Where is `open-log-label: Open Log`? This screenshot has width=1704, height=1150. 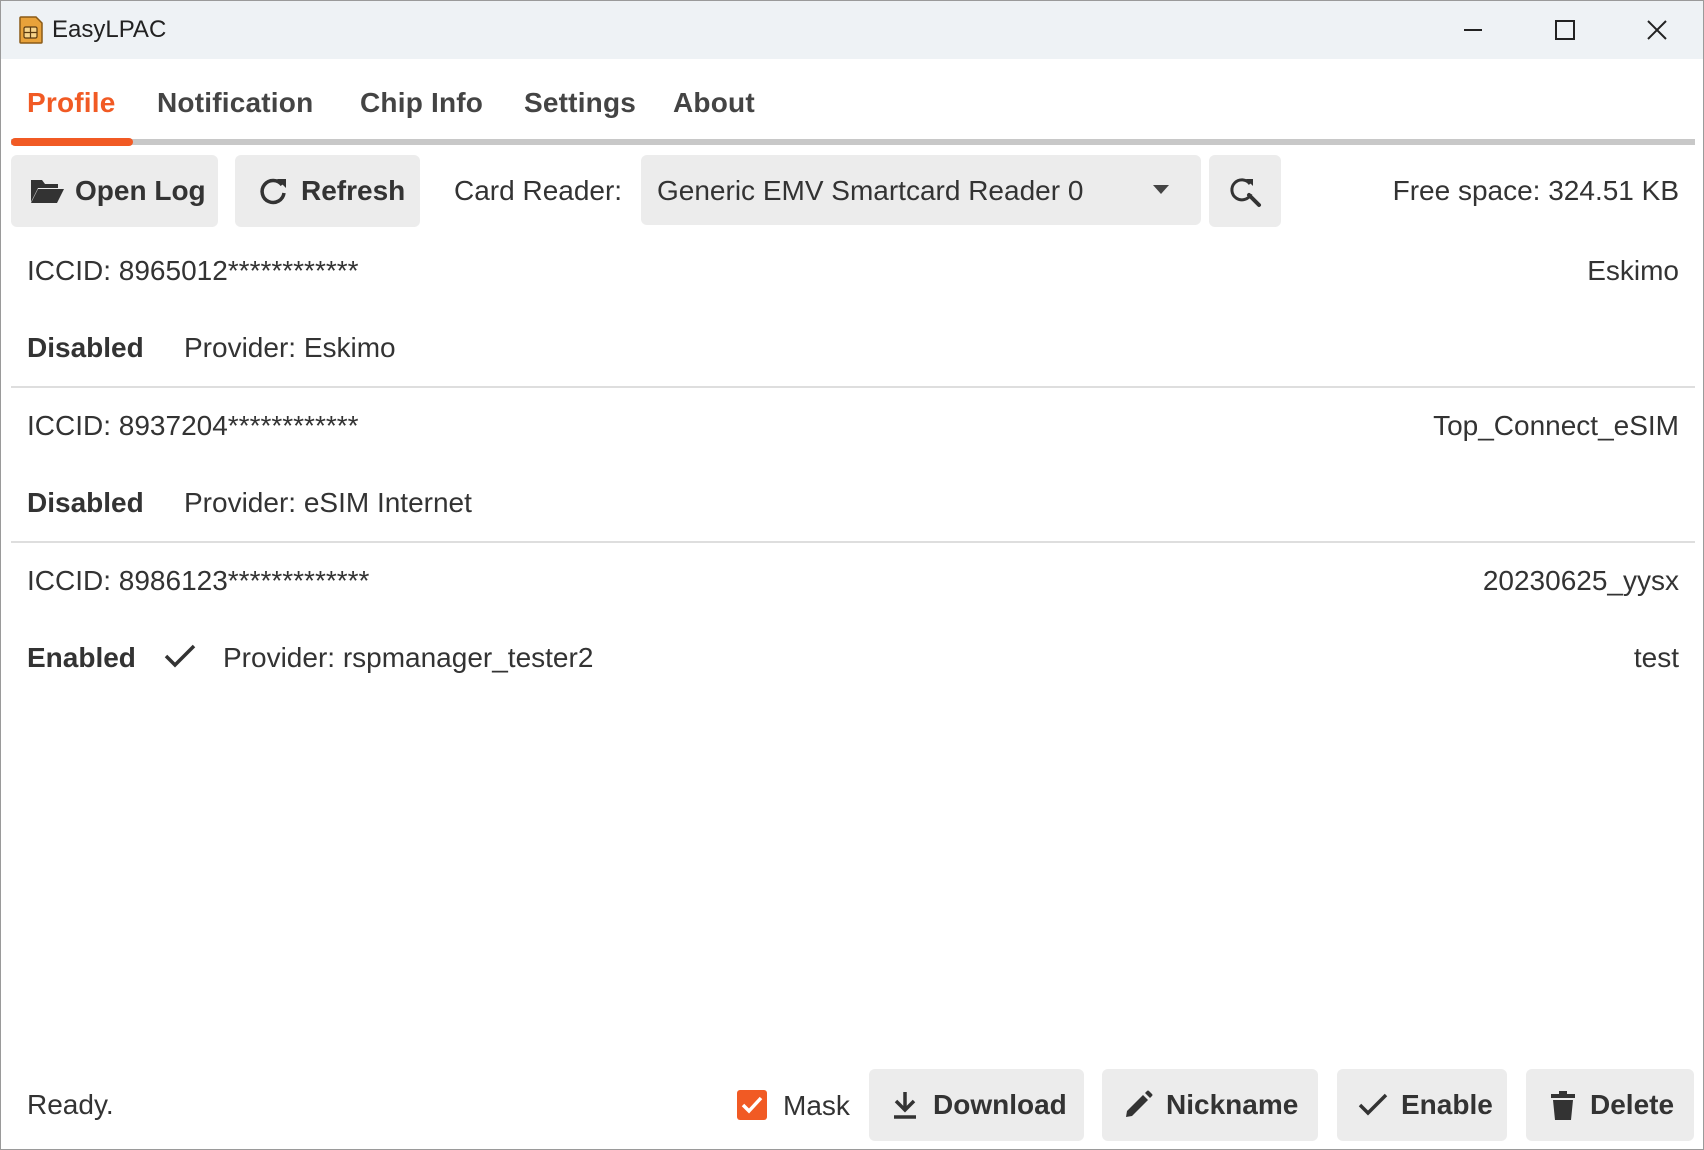 open-log-label: Open Log is located at coordinates (140, 190).